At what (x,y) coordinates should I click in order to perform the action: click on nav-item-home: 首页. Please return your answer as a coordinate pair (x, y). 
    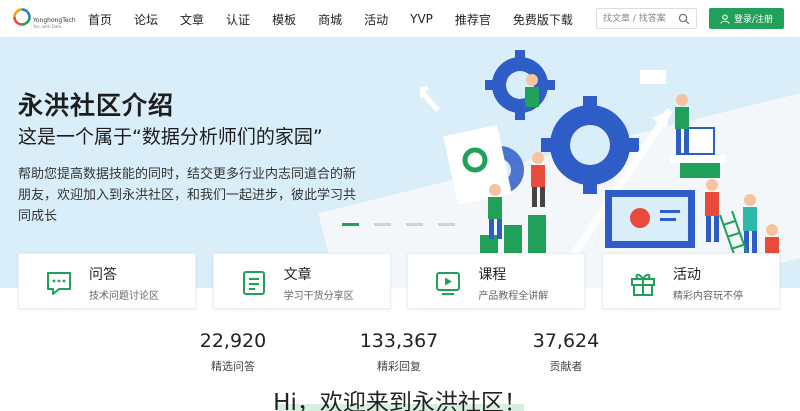
    Looking at the image, I should click on (100, 19).